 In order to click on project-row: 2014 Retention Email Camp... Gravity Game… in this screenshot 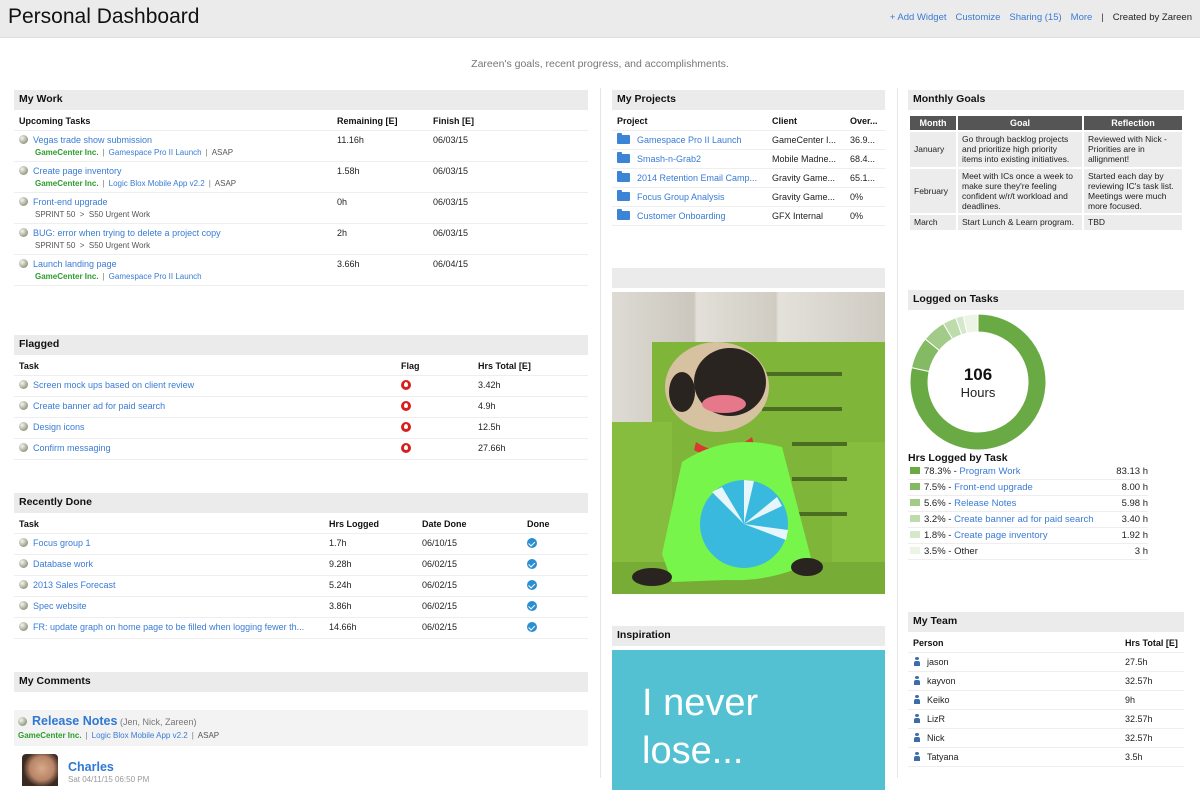, I will do `click(748, 178)`.